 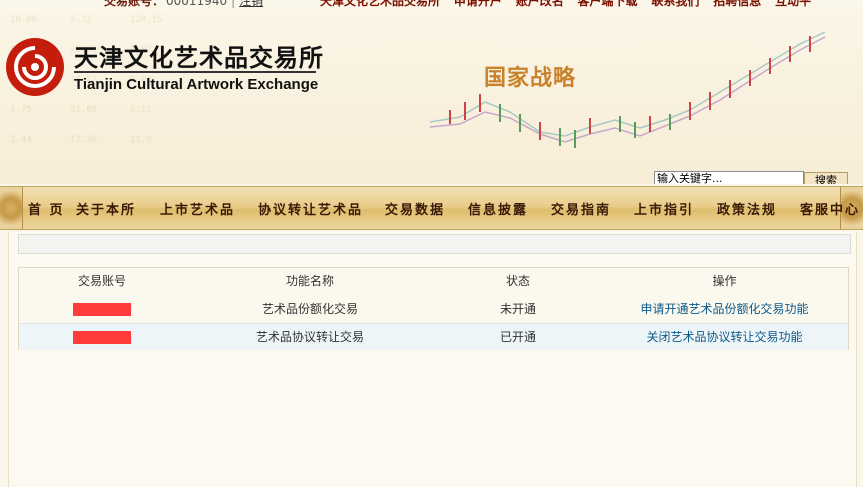 I want to click on stock-chart-decoration, so click(x=627, y=90).